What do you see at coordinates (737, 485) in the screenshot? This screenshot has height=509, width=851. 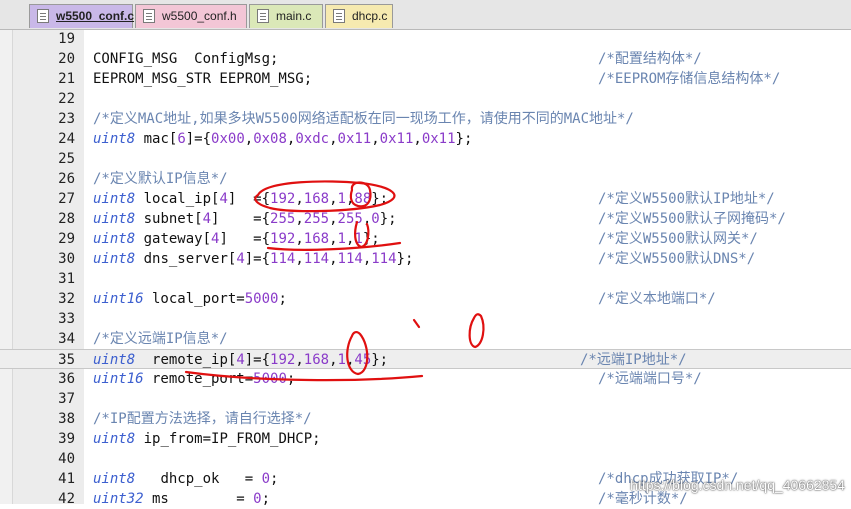 I see `watermark: https://blog.csdn.net/qq_40662854` at bounding box center [737, 485].